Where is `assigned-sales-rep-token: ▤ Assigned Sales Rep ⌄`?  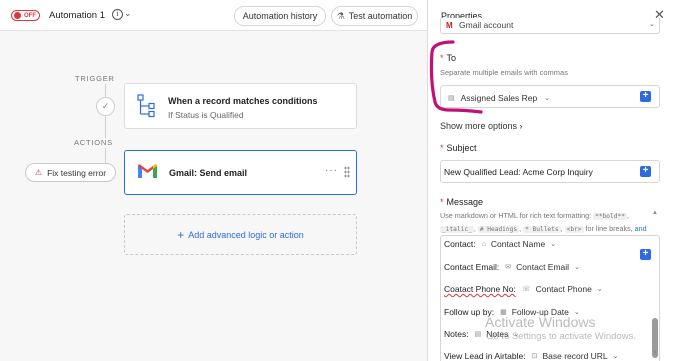 assigned-sales-rep-token: ▤ Assigned Sales Rep ⌄ is located at coordinates (499, 97).